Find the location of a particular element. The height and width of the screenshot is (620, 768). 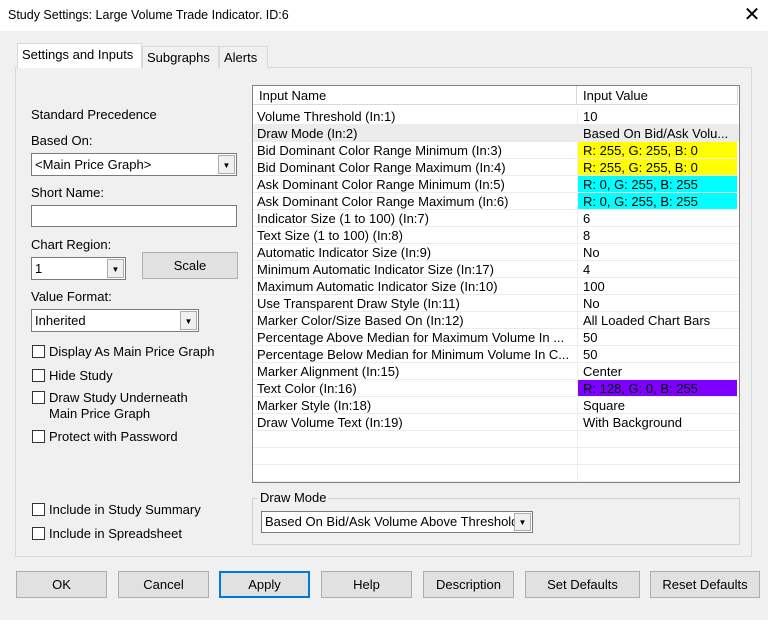

tab-subgraphs: Subgraphs is located at coordinates (180, 57).